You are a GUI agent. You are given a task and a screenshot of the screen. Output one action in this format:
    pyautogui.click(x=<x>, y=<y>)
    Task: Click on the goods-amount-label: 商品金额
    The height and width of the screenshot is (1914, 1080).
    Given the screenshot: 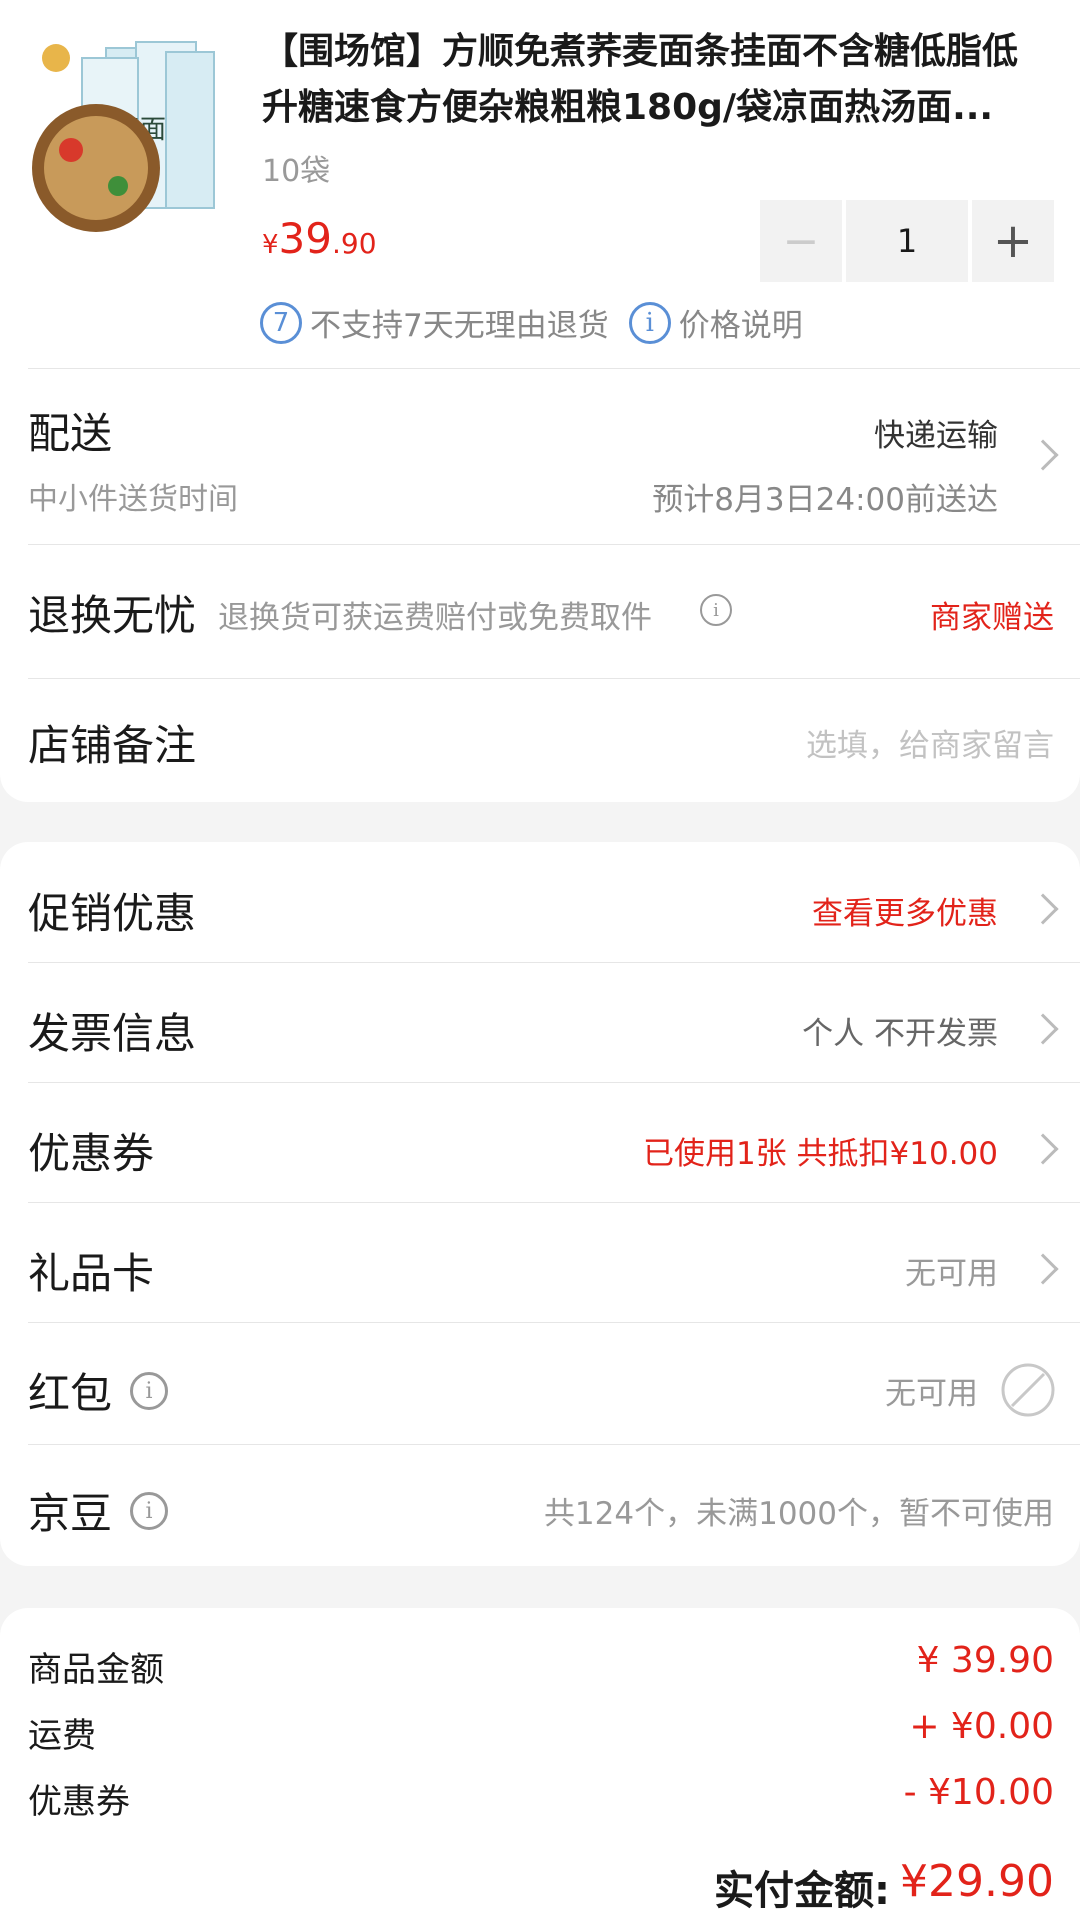 What is the action you would take?
    pyautogui.click(x=96, y=1670)
    